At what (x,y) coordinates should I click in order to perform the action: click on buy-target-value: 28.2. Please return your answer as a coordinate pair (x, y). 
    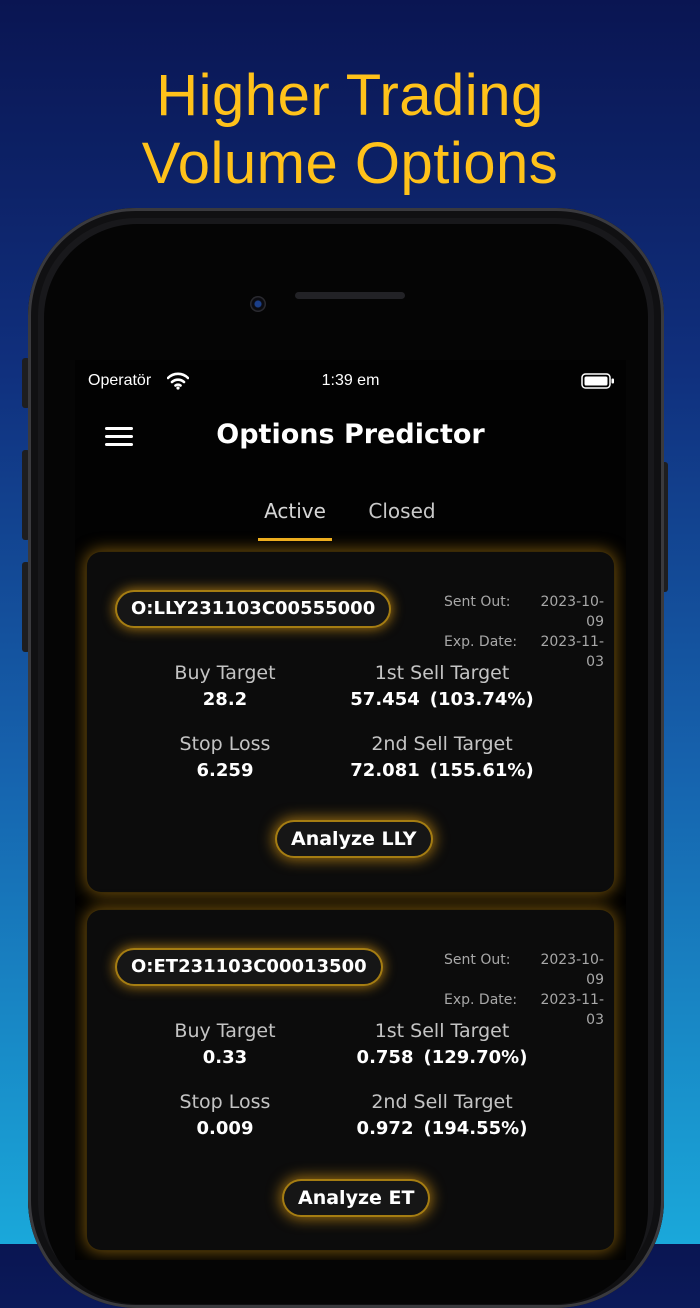
    Looking at the image, I should click on (225, 699).